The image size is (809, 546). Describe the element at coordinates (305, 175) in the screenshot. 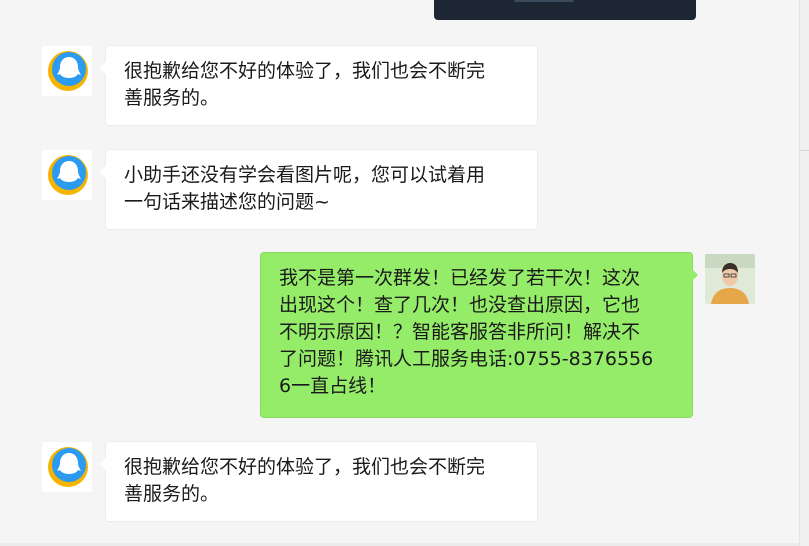

I see `message-text-line: 小助手还没有学会看图片呢，您可以试着用` at that location.